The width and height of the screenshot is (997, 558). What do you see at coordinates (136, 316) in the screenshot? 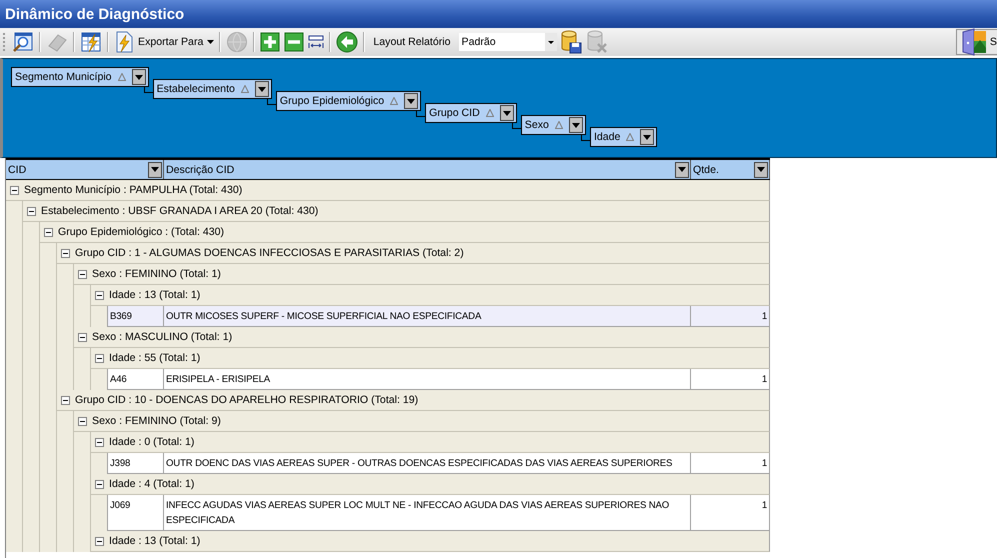
I see `cid-cell: B369` at bounding box center [136, 316].